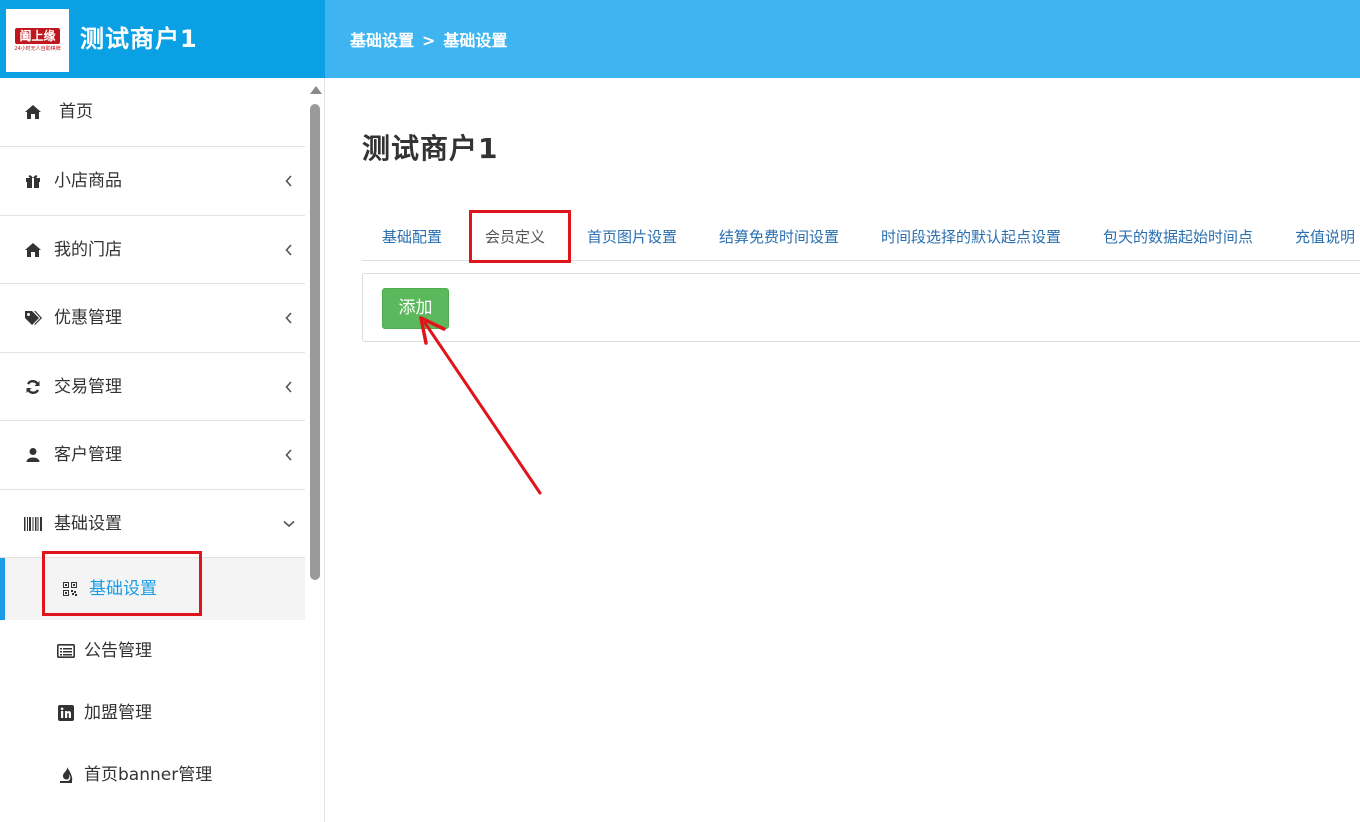  I want to click on breadcrumb-item: 基础设置, so click(382, 41).